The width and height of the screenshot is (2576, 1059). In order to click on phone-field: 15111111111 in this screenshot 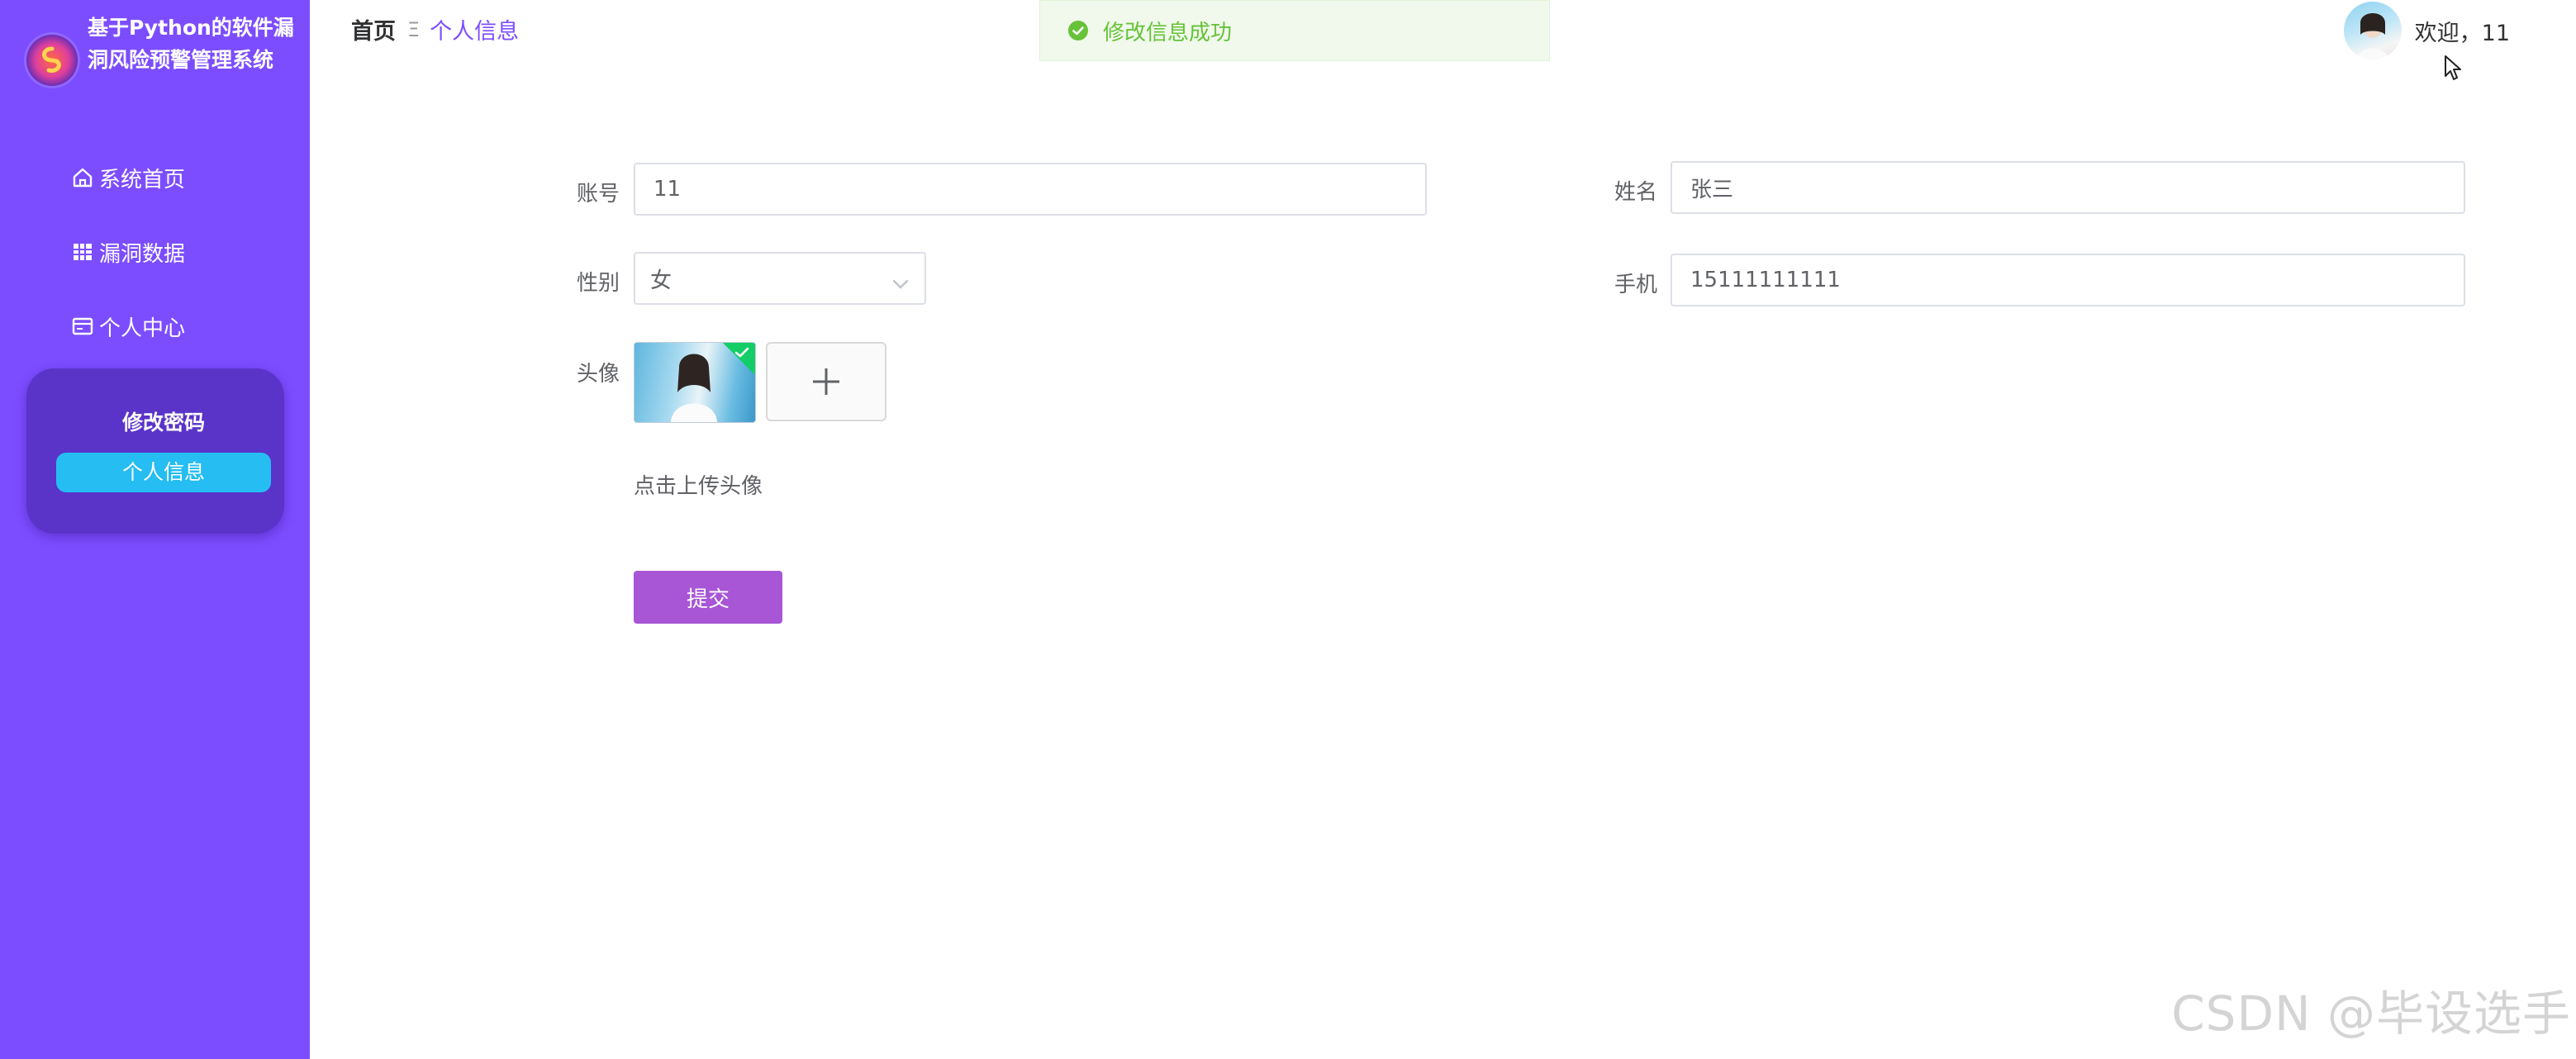, I will do `click(2068, 280)`.